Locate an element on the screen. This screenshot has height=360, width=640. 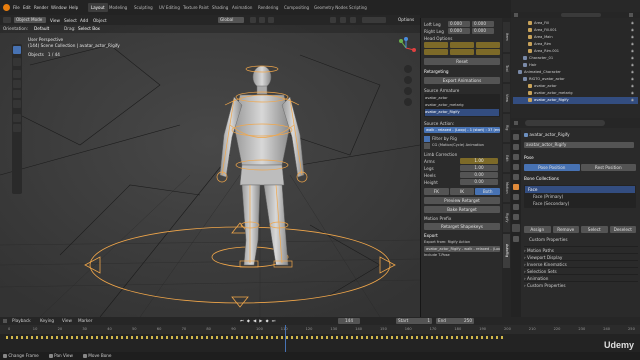
limb-value-height: 0.00 is located at coordinates (479, 182).